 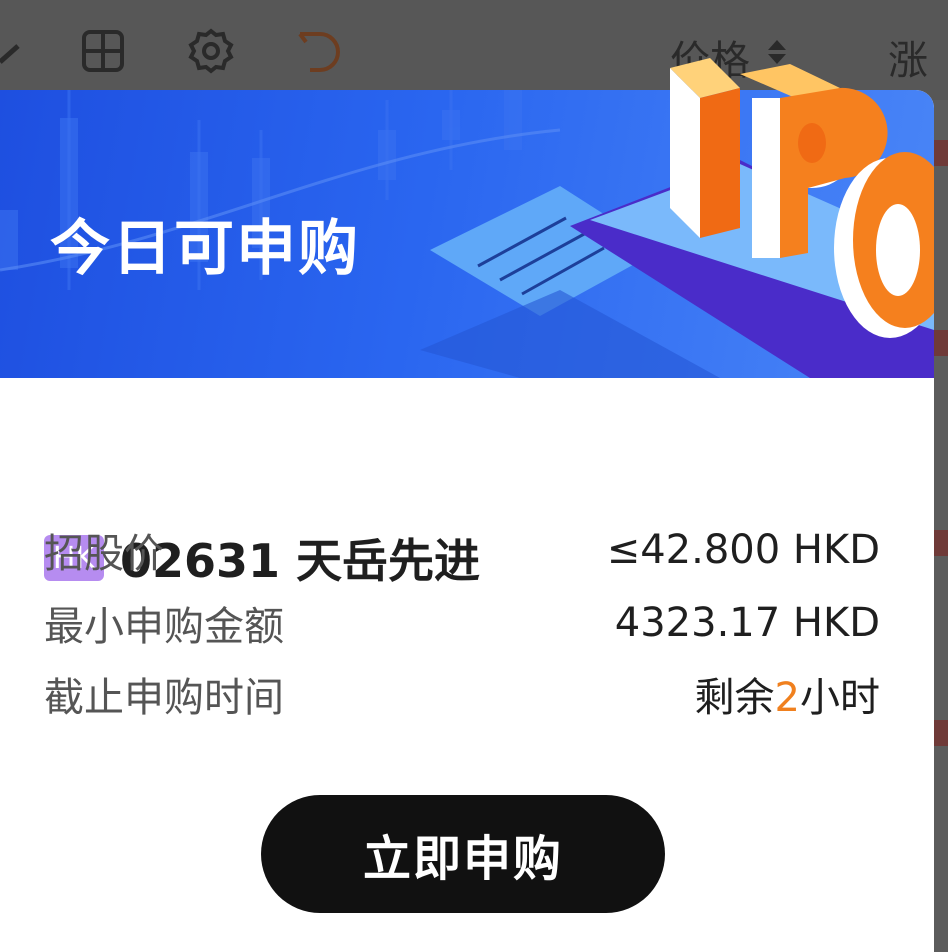 What do you see at coordinates (462, 623) in the screenshot?
I see `min-subscription-row: 最小申购金额 4323.17 HKD` at bounding box center [462, 623].